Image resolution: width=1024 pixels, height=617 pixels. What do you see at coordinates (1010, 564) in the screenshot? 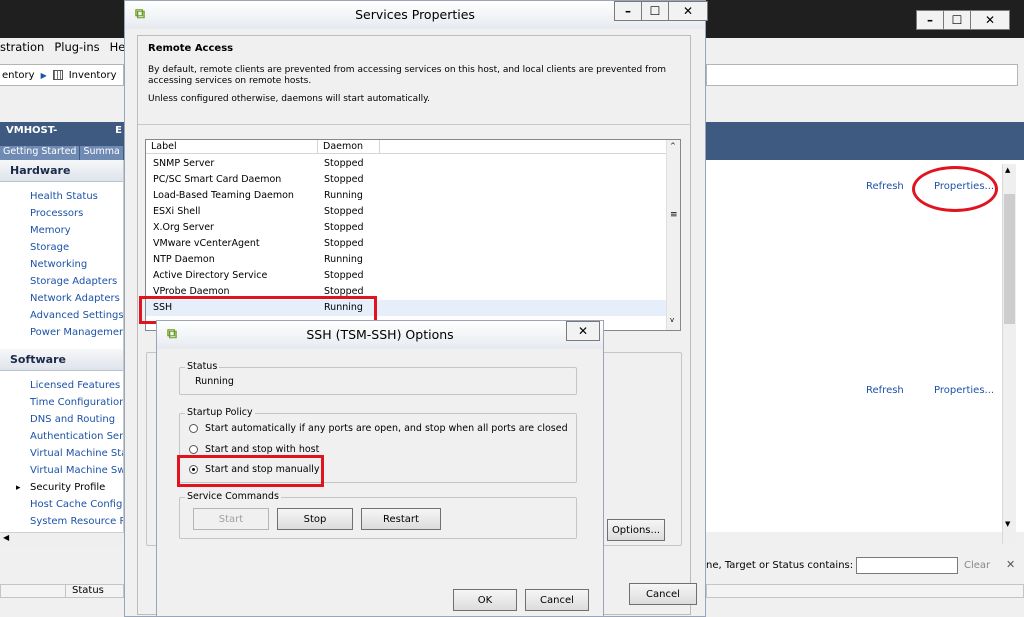
I see `close-icon: ✕` at bounding box center [1010, 564].